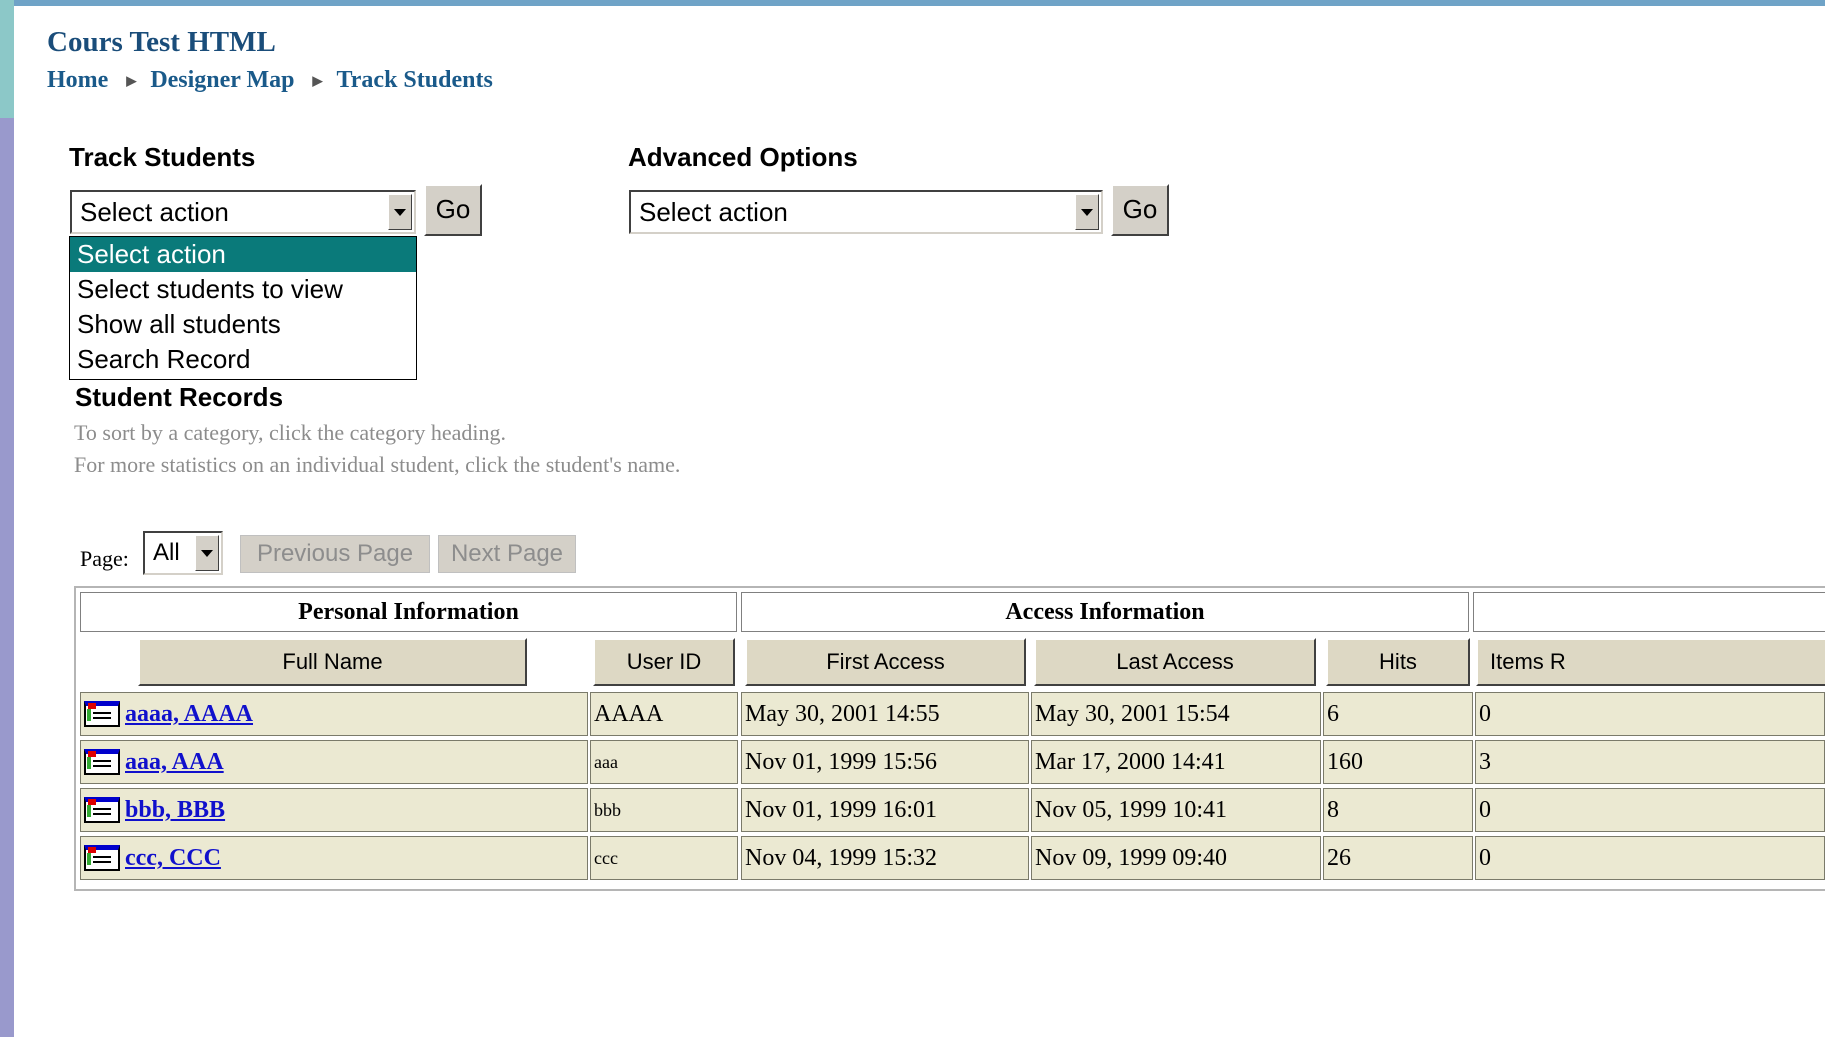 The width and height of the screenshot is (1825, 1037). Describe the element at coordinates (1398, 714) in the screenshot. I see `hits-cell: 6` at that location.